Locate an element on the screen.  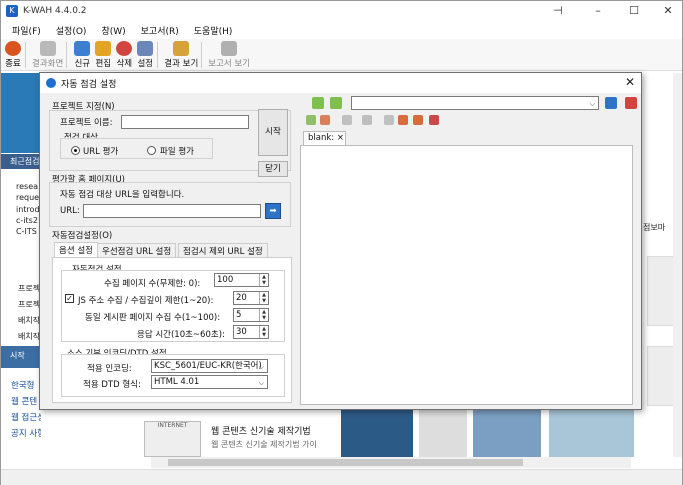
depth-stepper: 20 ▲ ▼ is located at coordinates (251, 298).